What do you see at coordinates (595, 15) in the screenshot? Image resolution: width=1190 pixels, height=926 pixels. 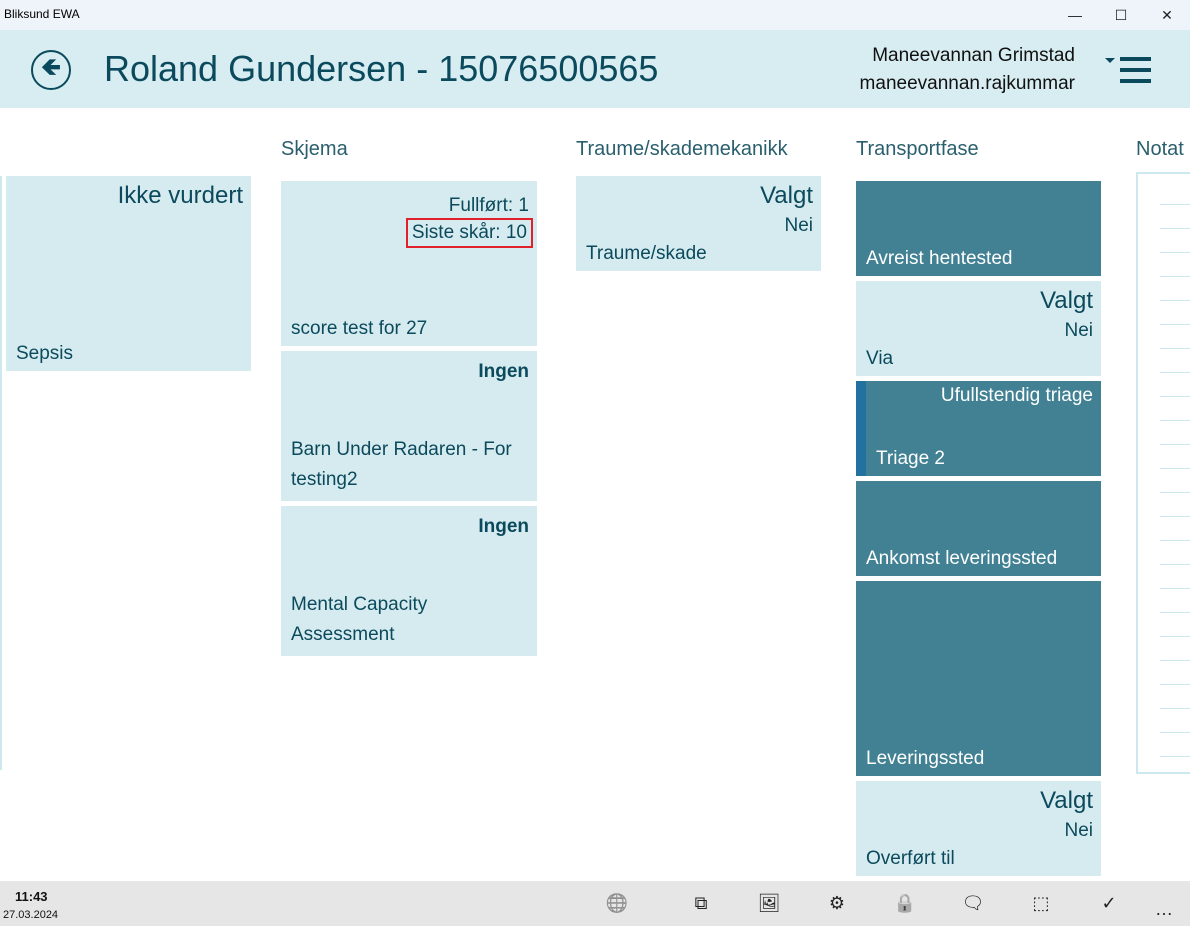 I see `title-bar: Bliksund EWA — ☐ ✕` at bounding box center [595, 15].